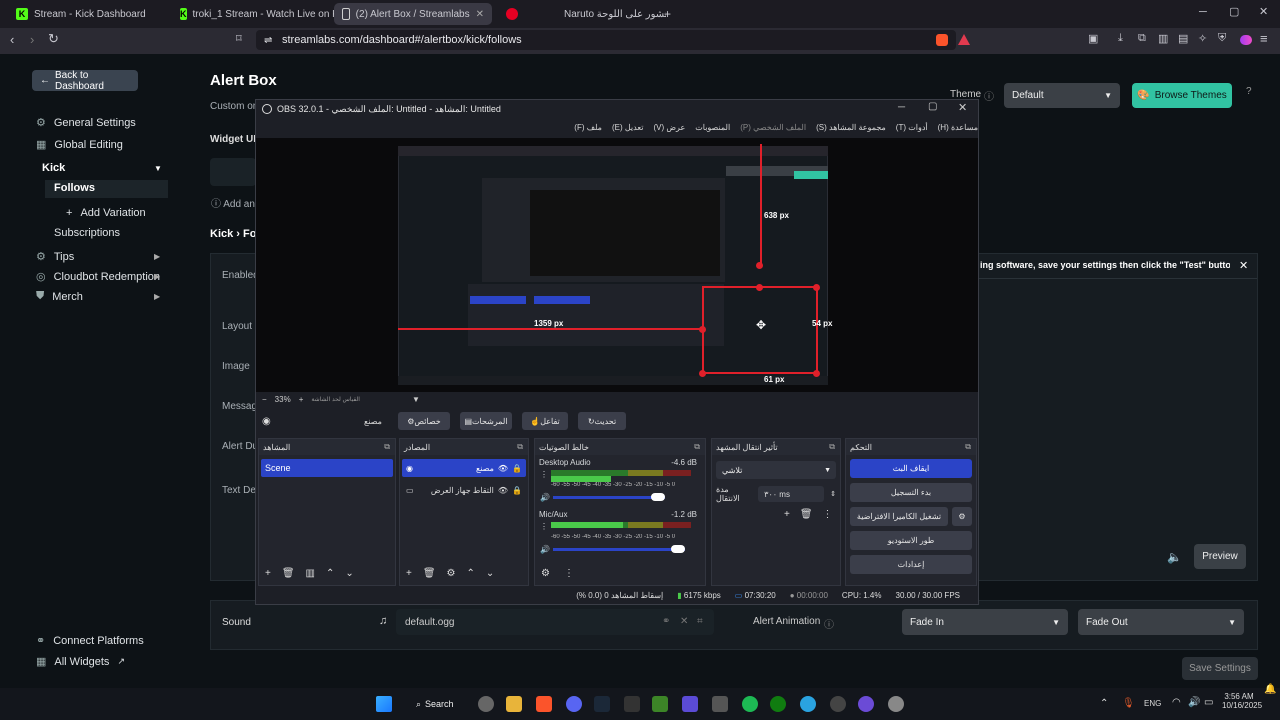  Describe the element at coordinates (32, 39) in the screenshot. I see `forward-arrow-icon: ›` at that location.